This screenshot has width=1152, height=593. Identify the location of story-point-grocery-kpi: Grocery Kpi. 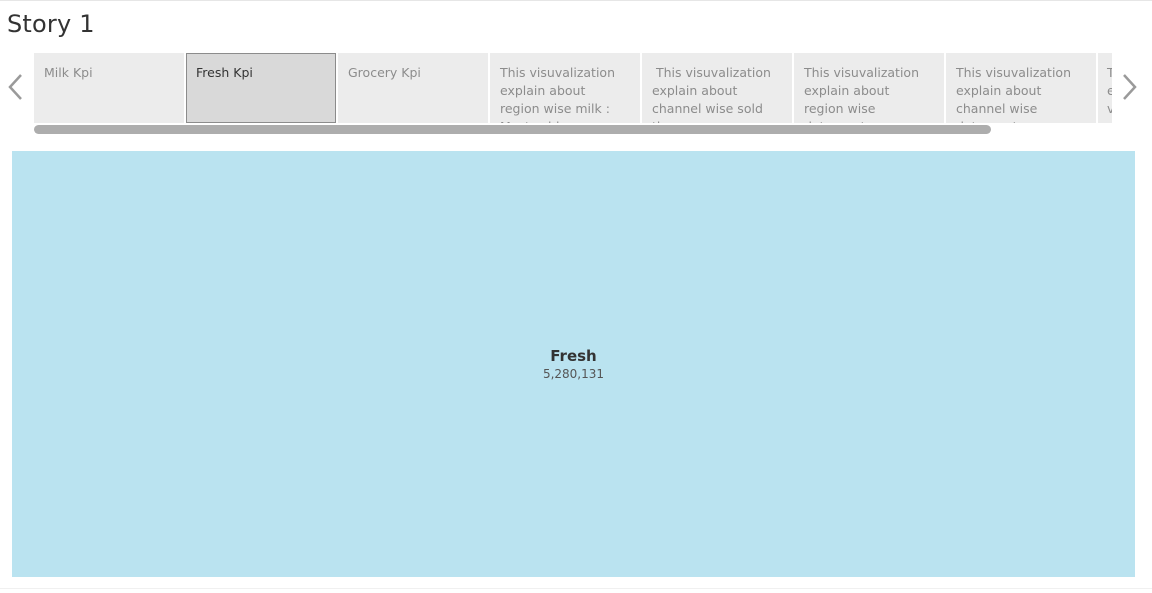
(413, 88).